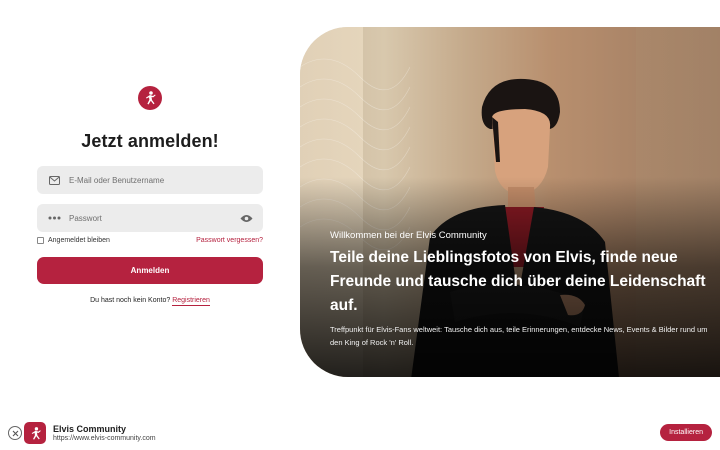 The width and height of the screenshot is (720, 450). Describe the element at coordinates (154, 218) in the screenshot. I see `password-input` at that location.